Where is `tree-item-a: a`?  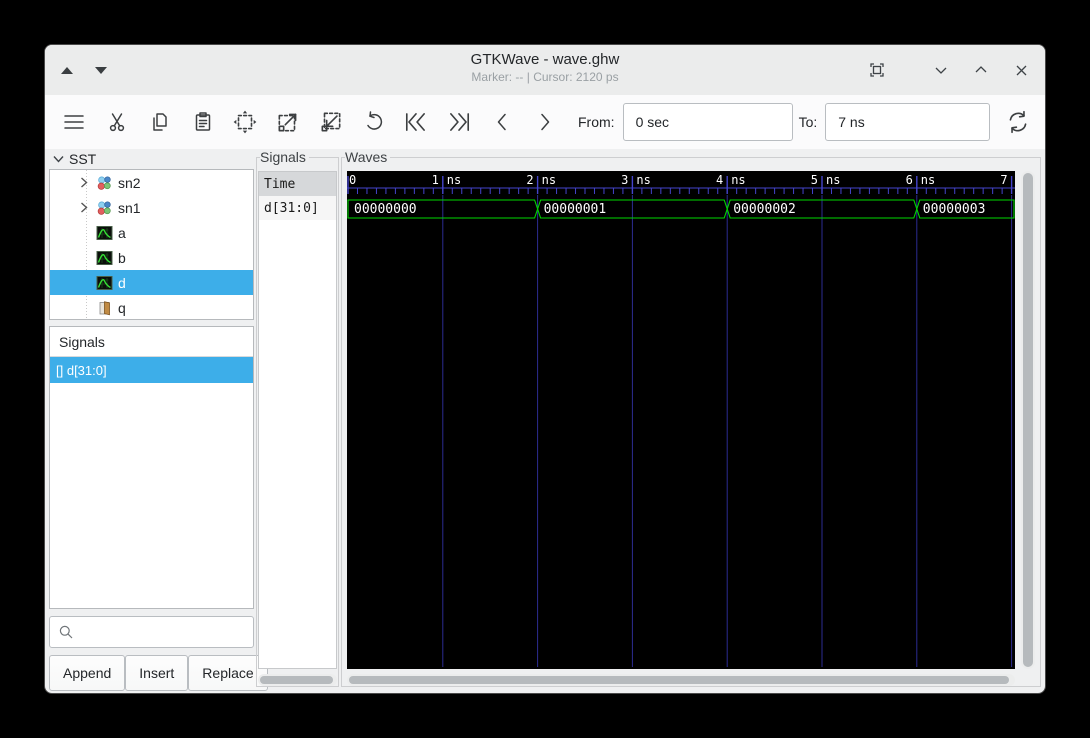 tree-item-a: a is located at coordinates (151, 232).